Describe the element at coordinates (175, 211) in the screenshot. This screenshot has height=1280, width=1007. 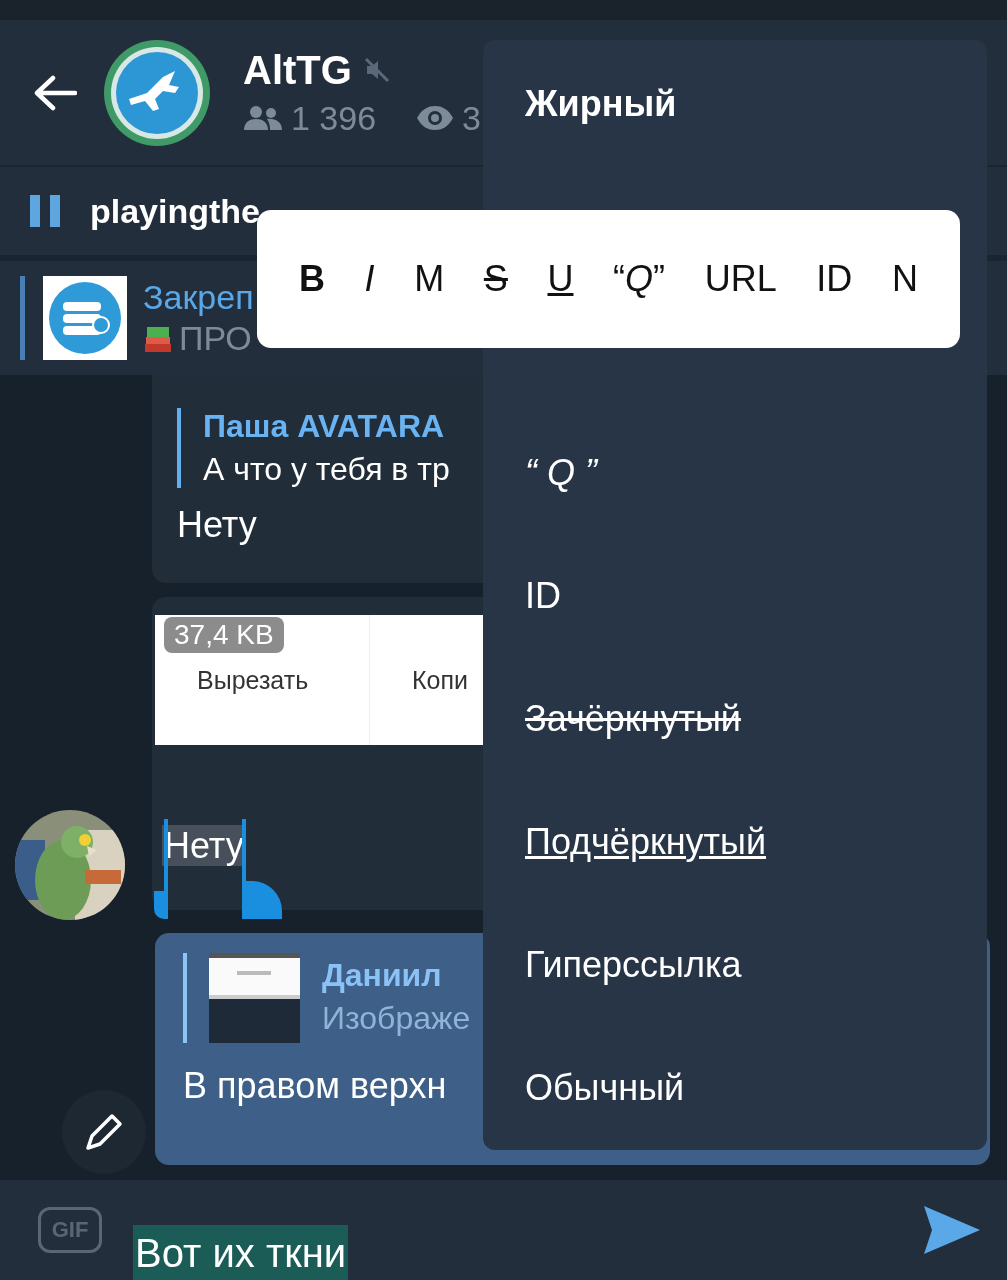
I see `track-title: playingthe` at that location.